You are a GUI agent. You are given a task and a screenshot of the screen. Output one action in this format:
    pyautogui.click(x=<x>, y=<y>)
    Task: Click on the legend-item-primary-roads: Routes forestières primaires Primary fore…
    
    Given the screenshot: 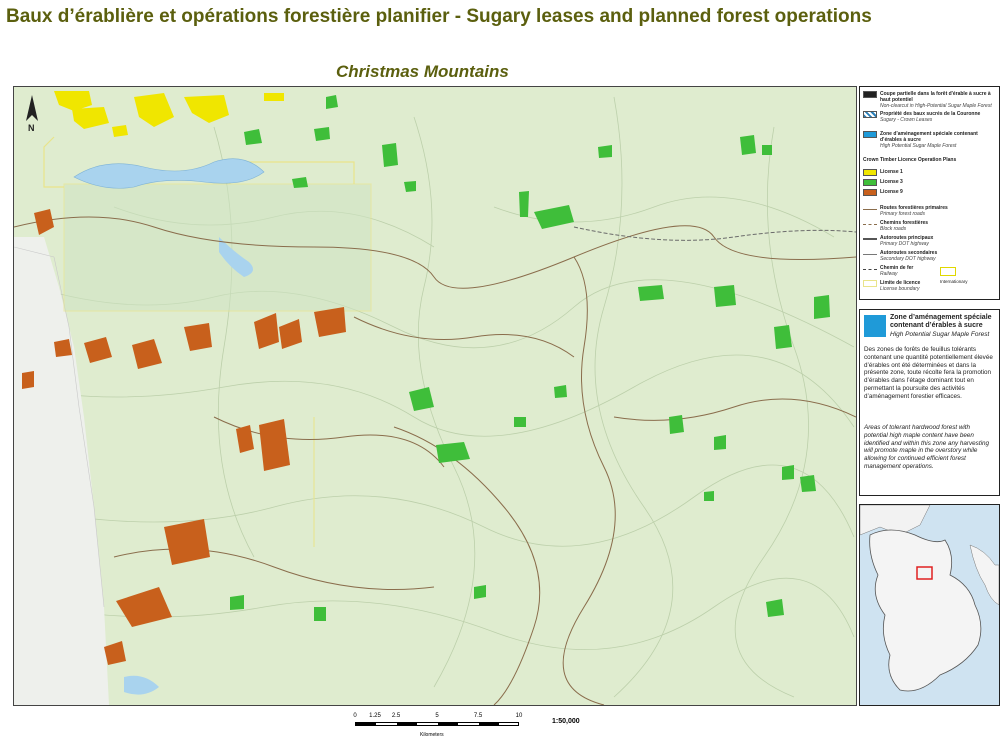 What is the action you would take?
    pyautogui.click(x=929, y=211)
    